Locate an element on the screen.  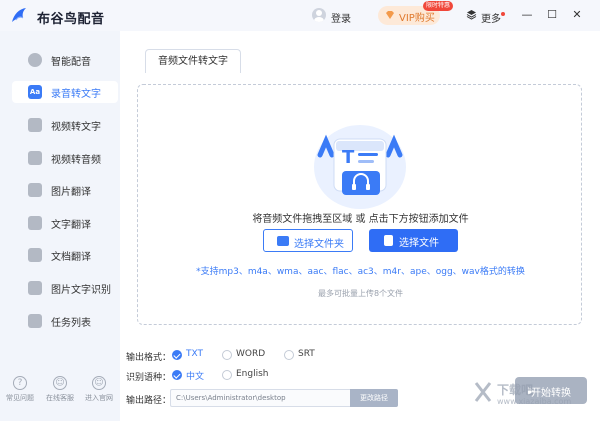
help-icon: ? is located at coordinates (20, 383).